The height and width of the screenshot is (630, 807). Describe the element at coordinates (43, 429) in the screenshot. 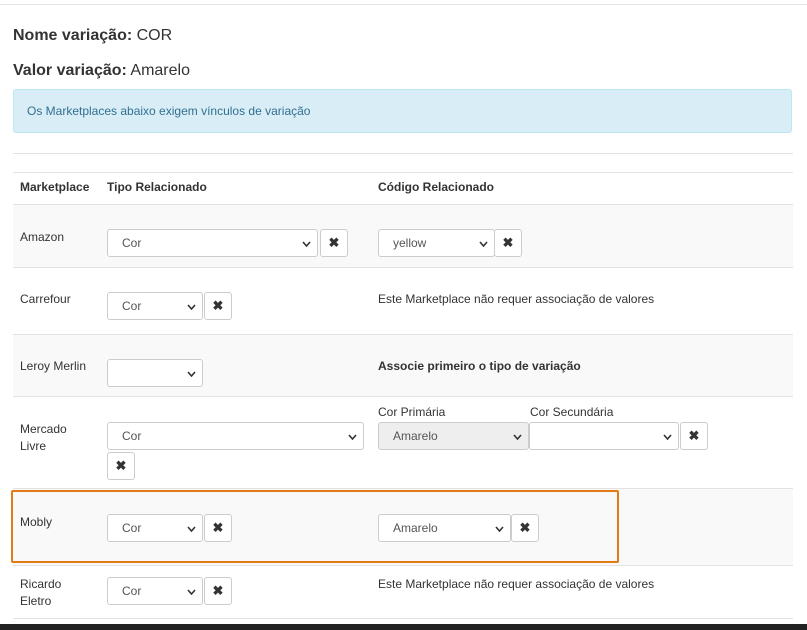

I see `marketplace-name-line1: Mercado` at that location.